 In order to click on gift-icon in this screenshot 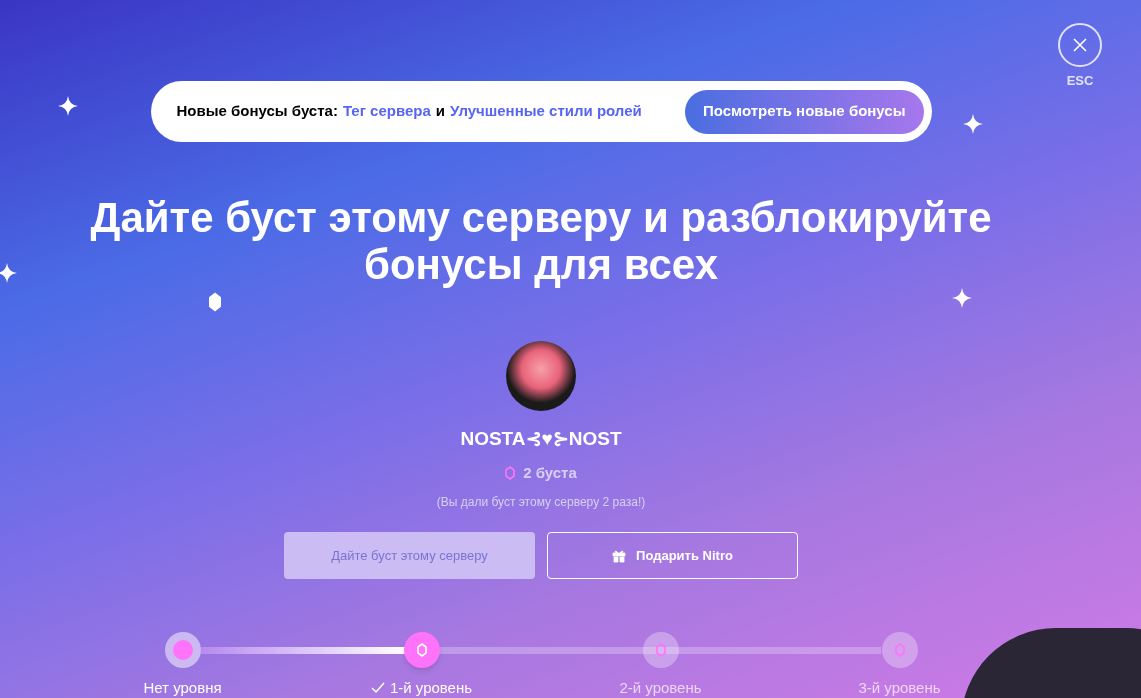, I will do `click(619, 555)`.